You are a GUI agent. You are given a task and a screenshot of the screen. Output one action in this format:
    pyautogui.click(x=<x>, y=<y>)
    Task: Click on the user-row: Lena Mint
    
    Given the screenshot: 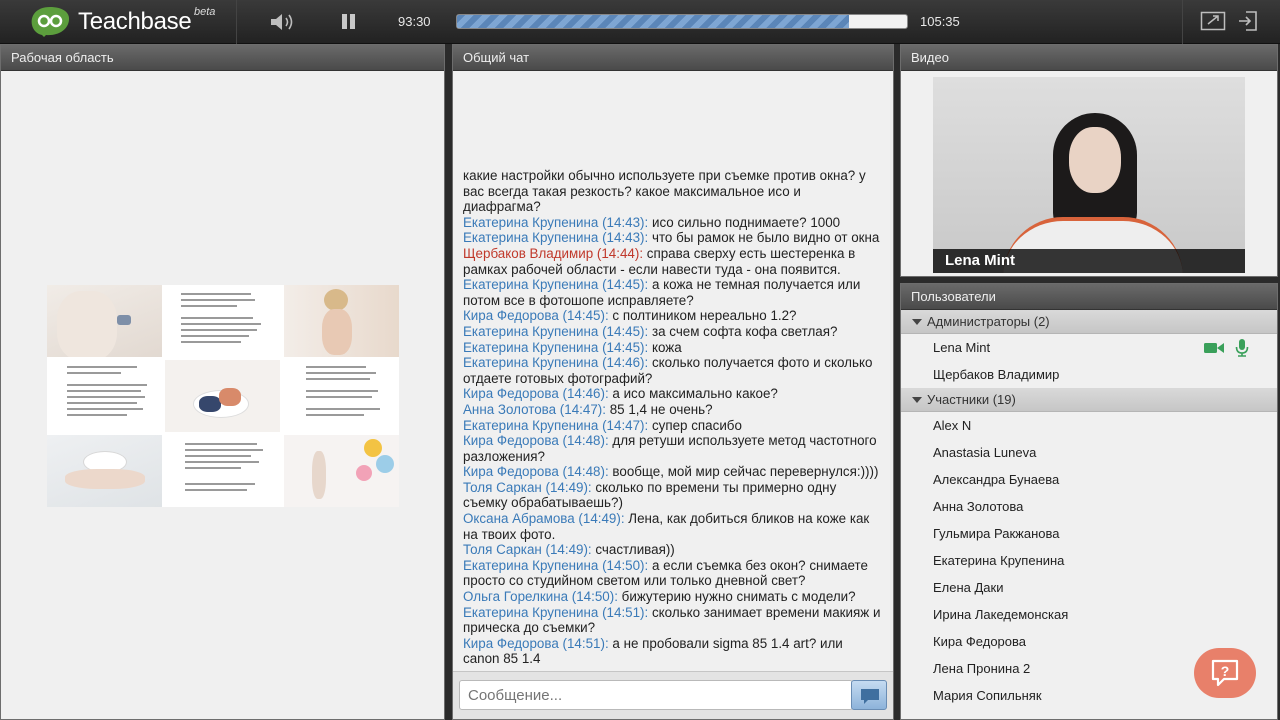 What is the action you would take?
    pyautogui.click(x=1089, y=347)
    